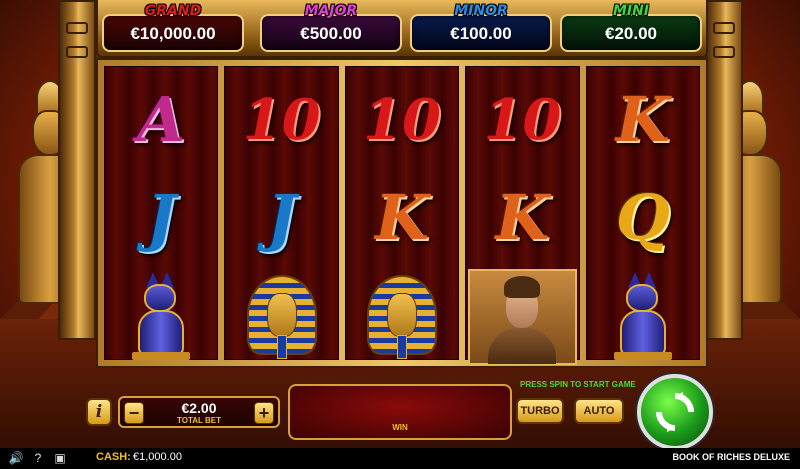  I want to click on jackpot-grand: GRAND €10,000.00, so click(173, 27).